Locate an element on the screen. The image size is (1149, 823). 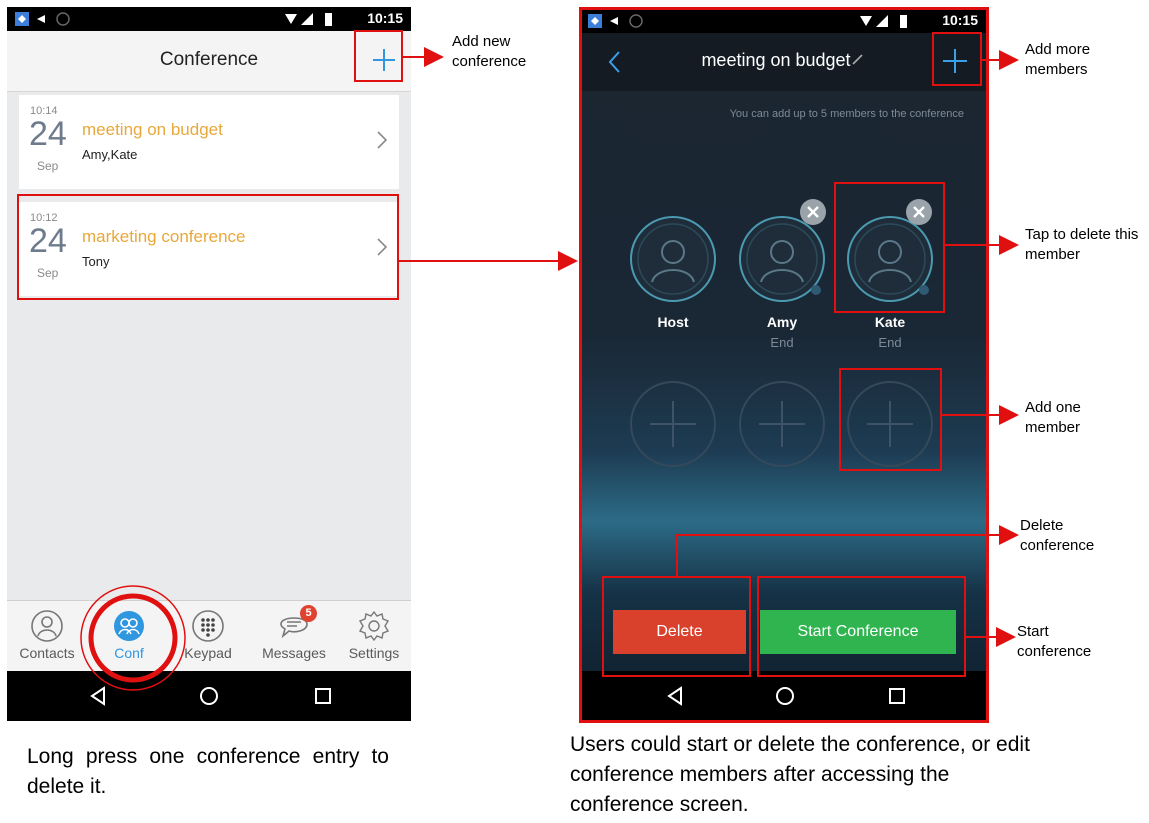
annotation-add-one-member: Add one member is located at coordinates (1053, 417).